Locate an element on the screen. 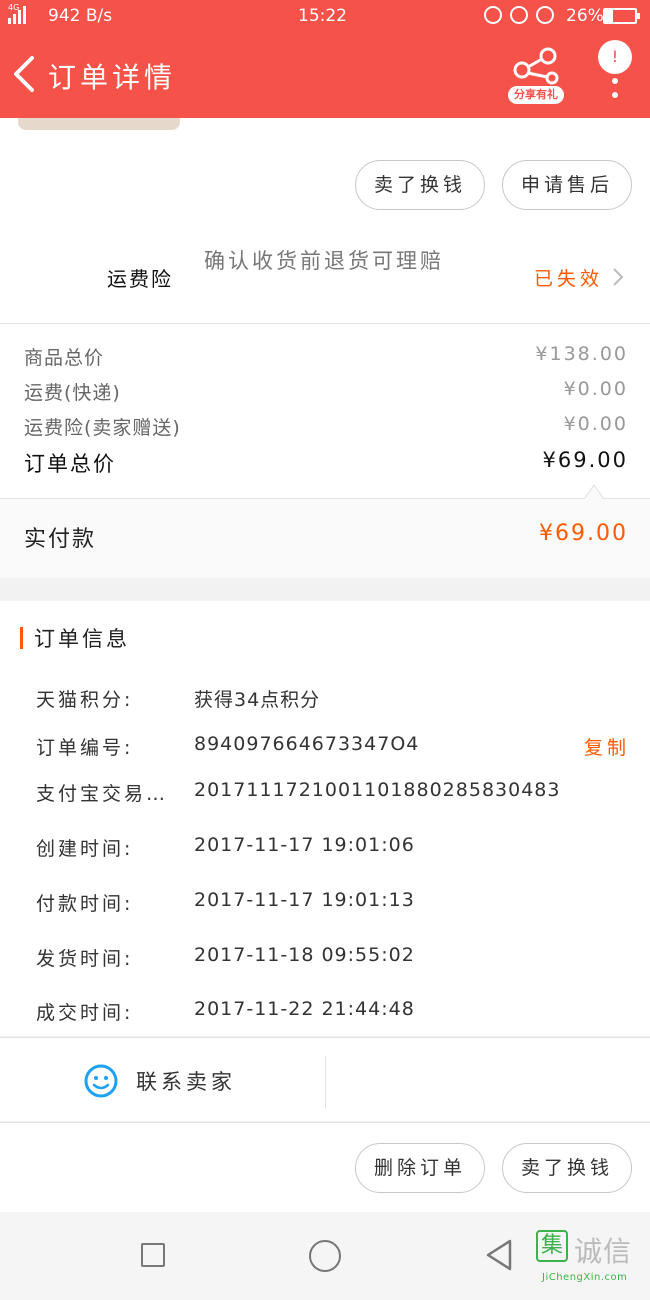 This screenshot has height=1300, width=650. contact-panel: 联系卖家 is located at coordinates (325, 1079).